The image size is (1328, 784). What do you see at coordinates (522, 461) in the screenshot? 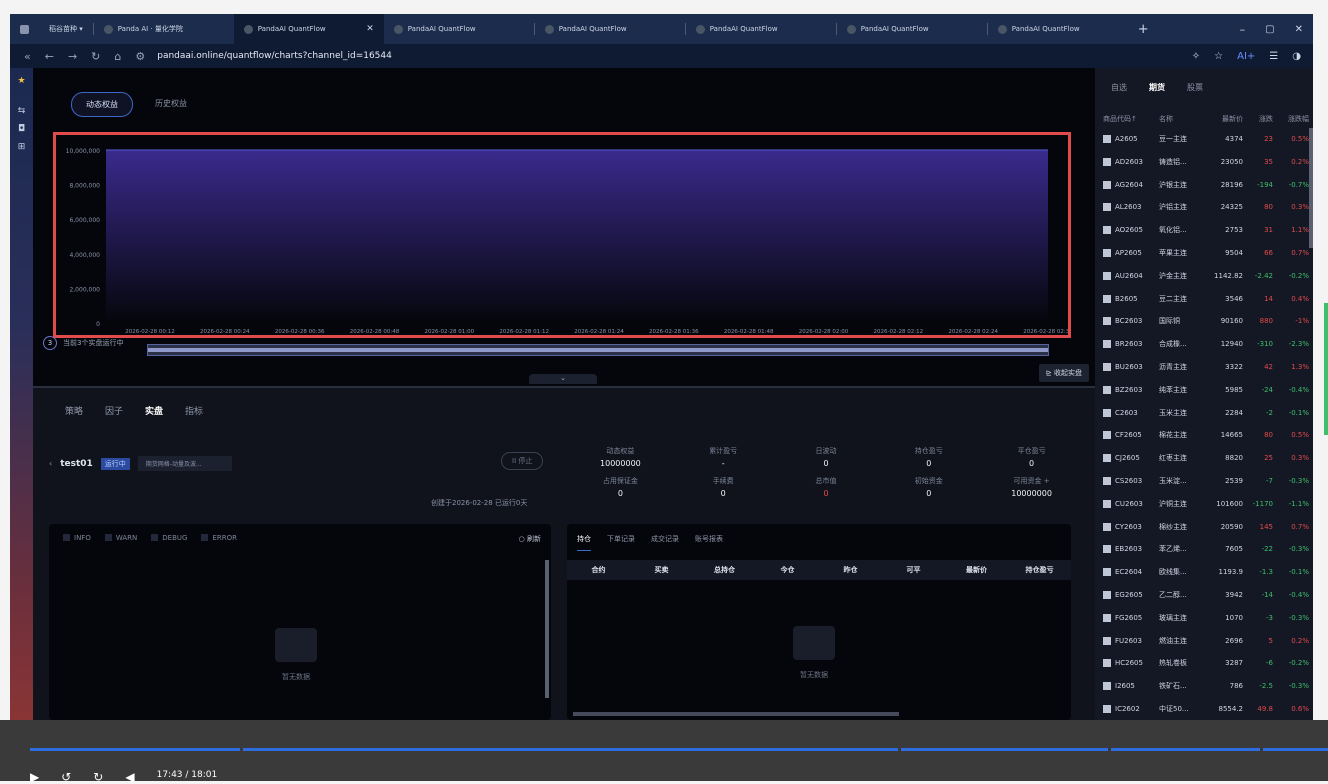
I see `stop-button: II 停止` at bounding box center [522, 461].